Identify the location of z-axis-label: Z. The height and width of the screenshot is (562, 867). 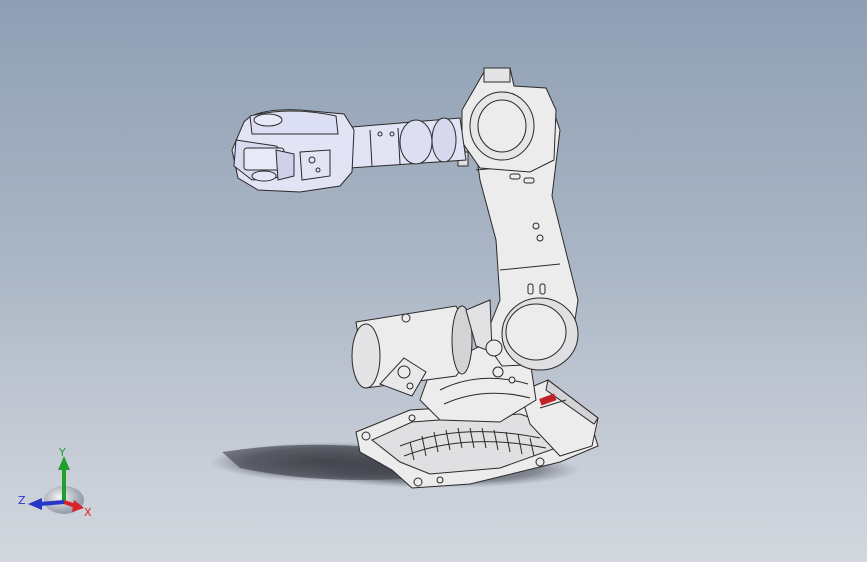
(22, 500).